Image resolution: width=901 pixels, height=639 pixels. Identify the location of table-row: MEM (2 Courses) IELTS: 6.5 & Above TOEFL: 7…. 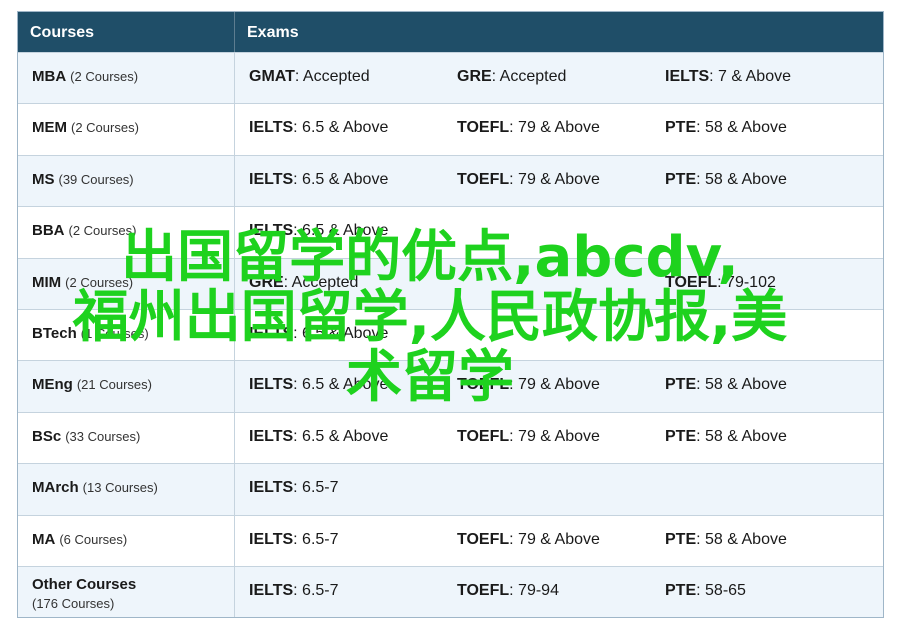
(450, 129).